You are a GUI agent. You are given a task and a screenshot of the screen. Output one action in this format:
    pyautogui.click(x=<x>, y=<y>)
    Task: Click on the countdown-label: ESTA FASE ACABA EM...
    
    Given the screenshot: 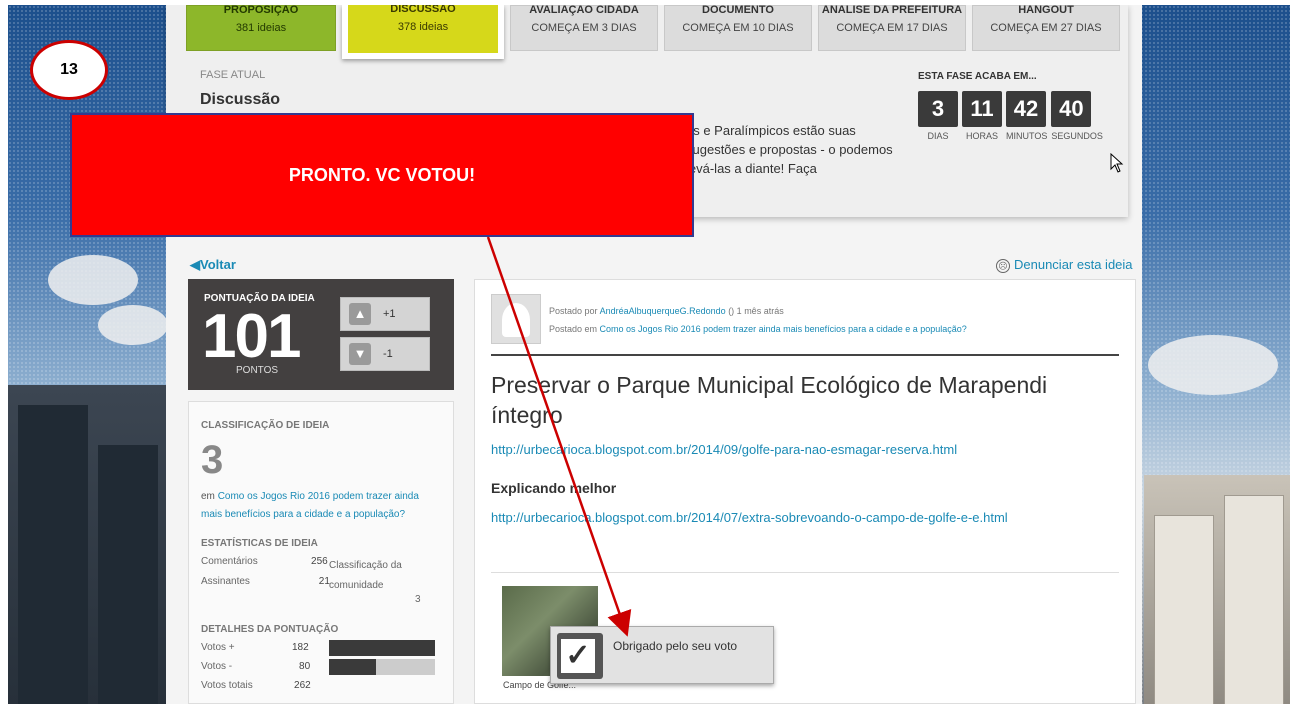 What is the action you would take?
    pyautogui.click(x=977, y=76)
    